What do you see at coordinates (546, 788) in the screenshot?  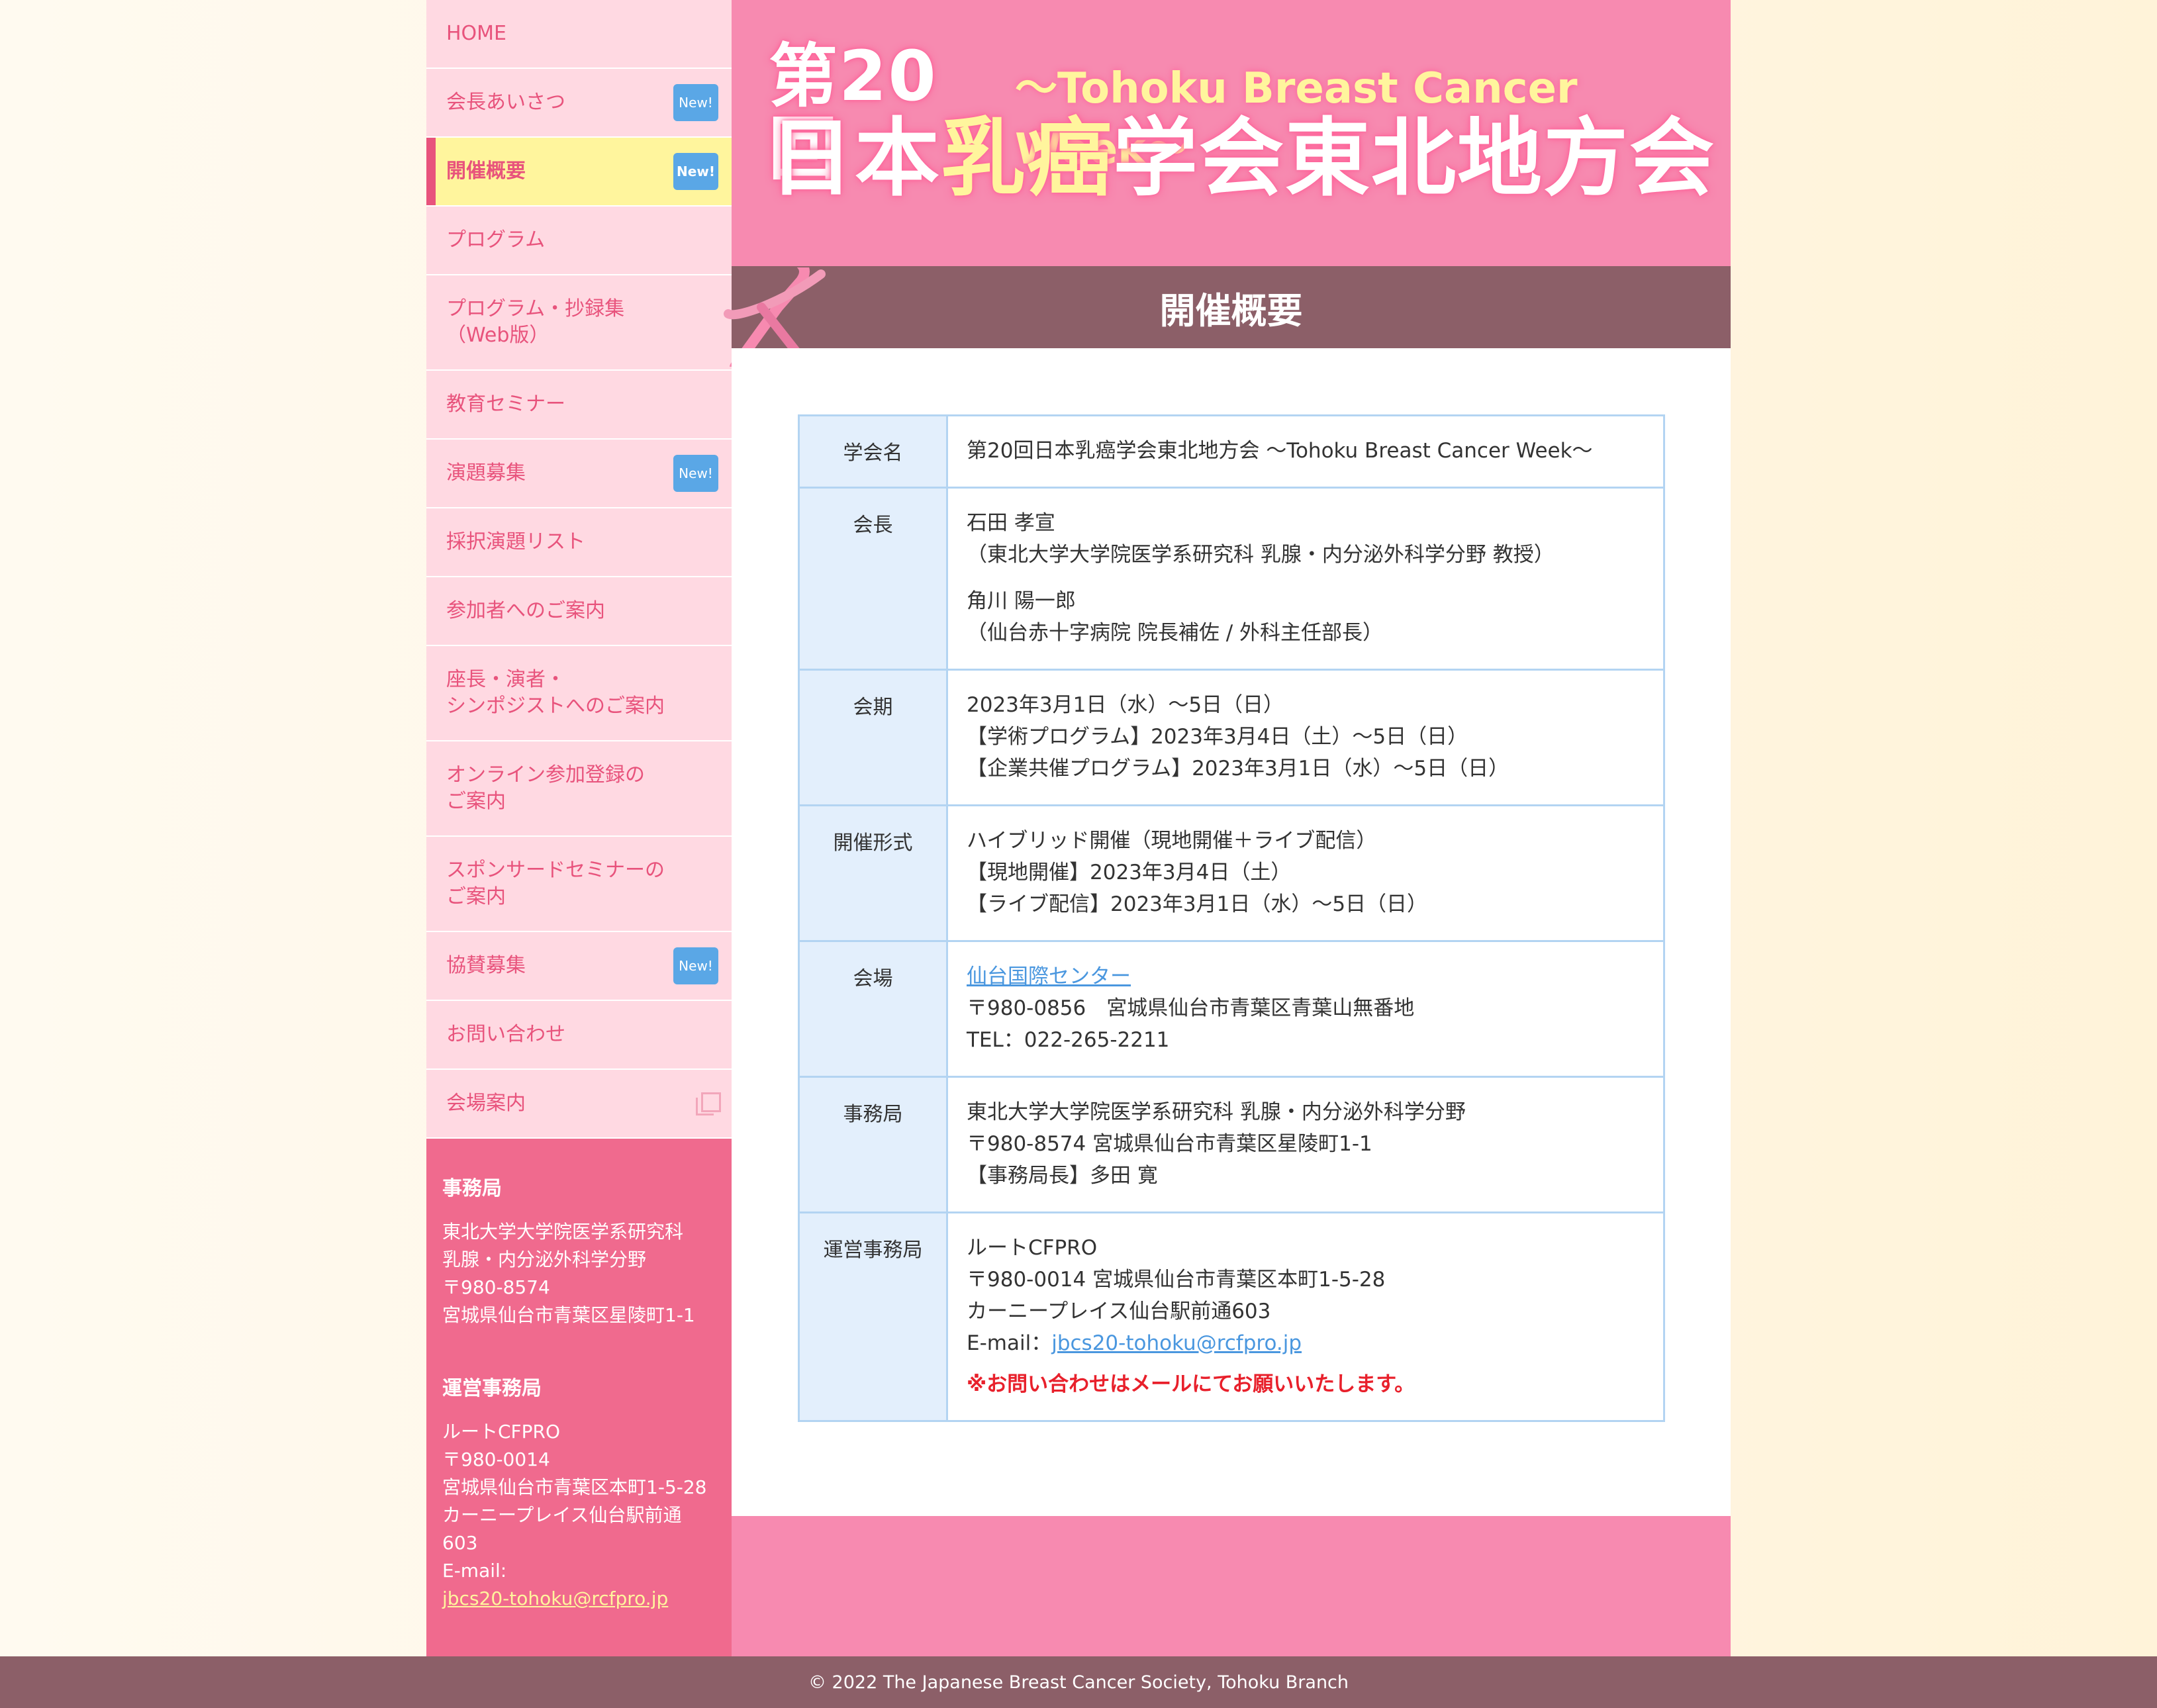 I see `nav-label: オンライン参加登録の ご案内` at bounding box center [546, 788].